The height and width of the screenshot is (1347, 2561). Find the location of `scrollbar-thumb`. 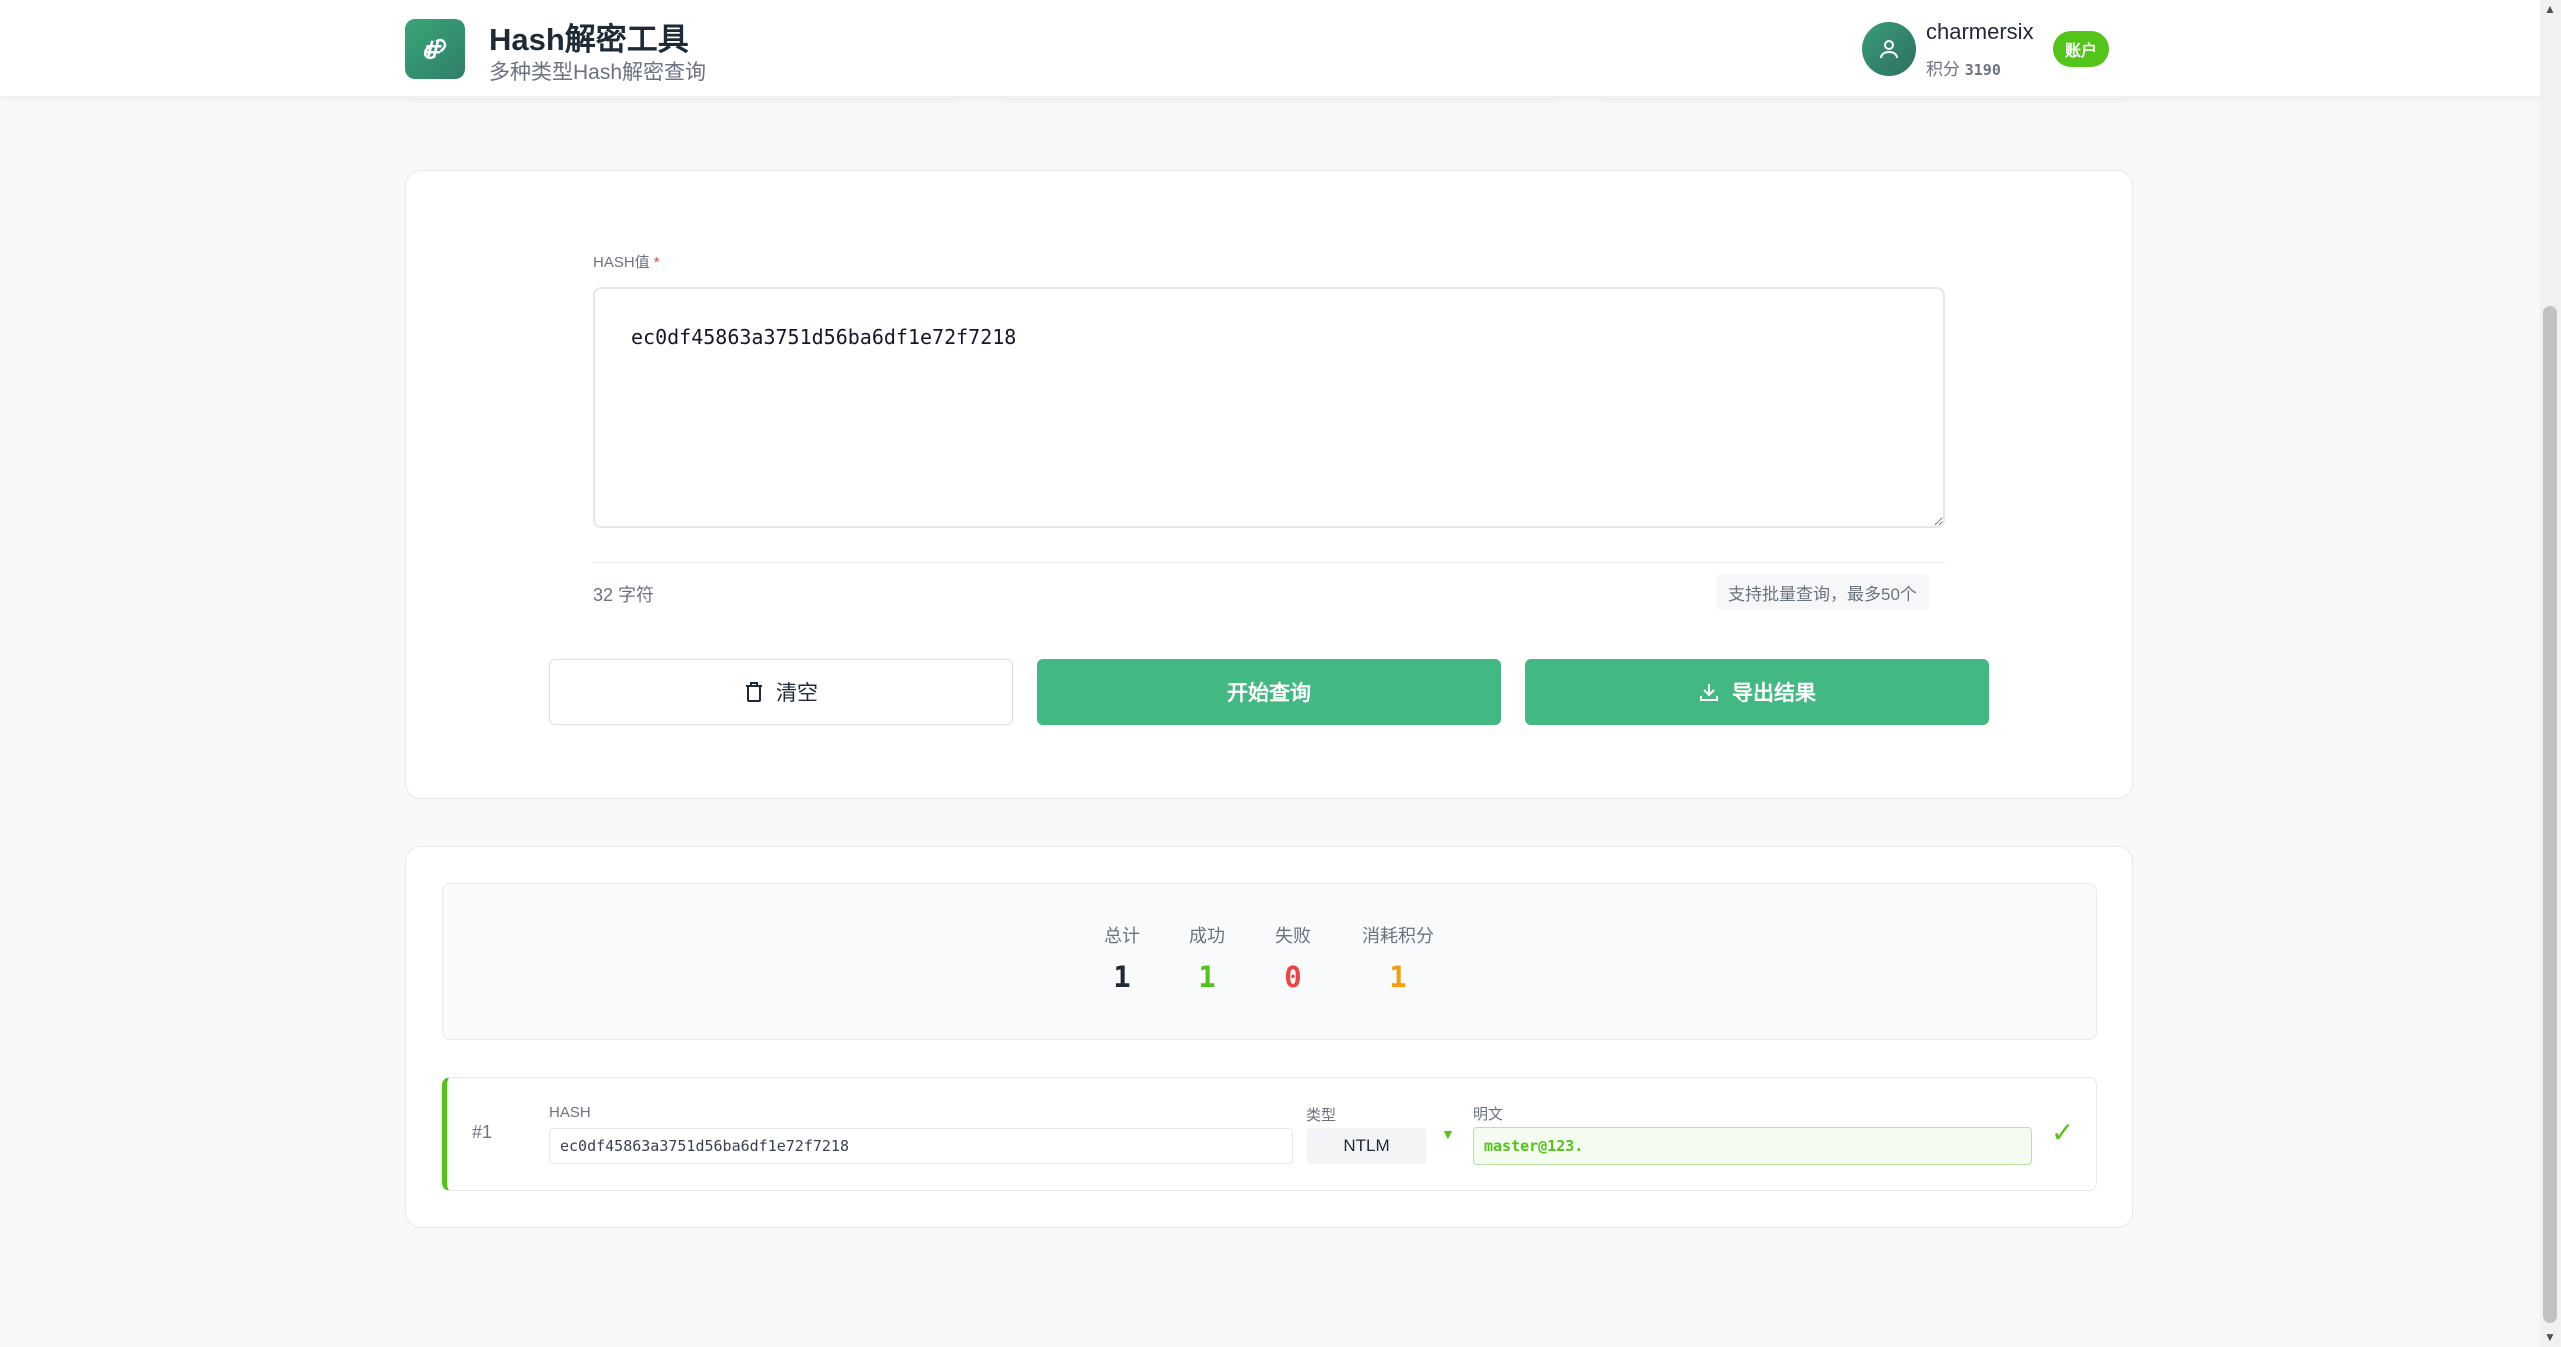

scrollbar-thumb is located at coordinates (2550, 814).